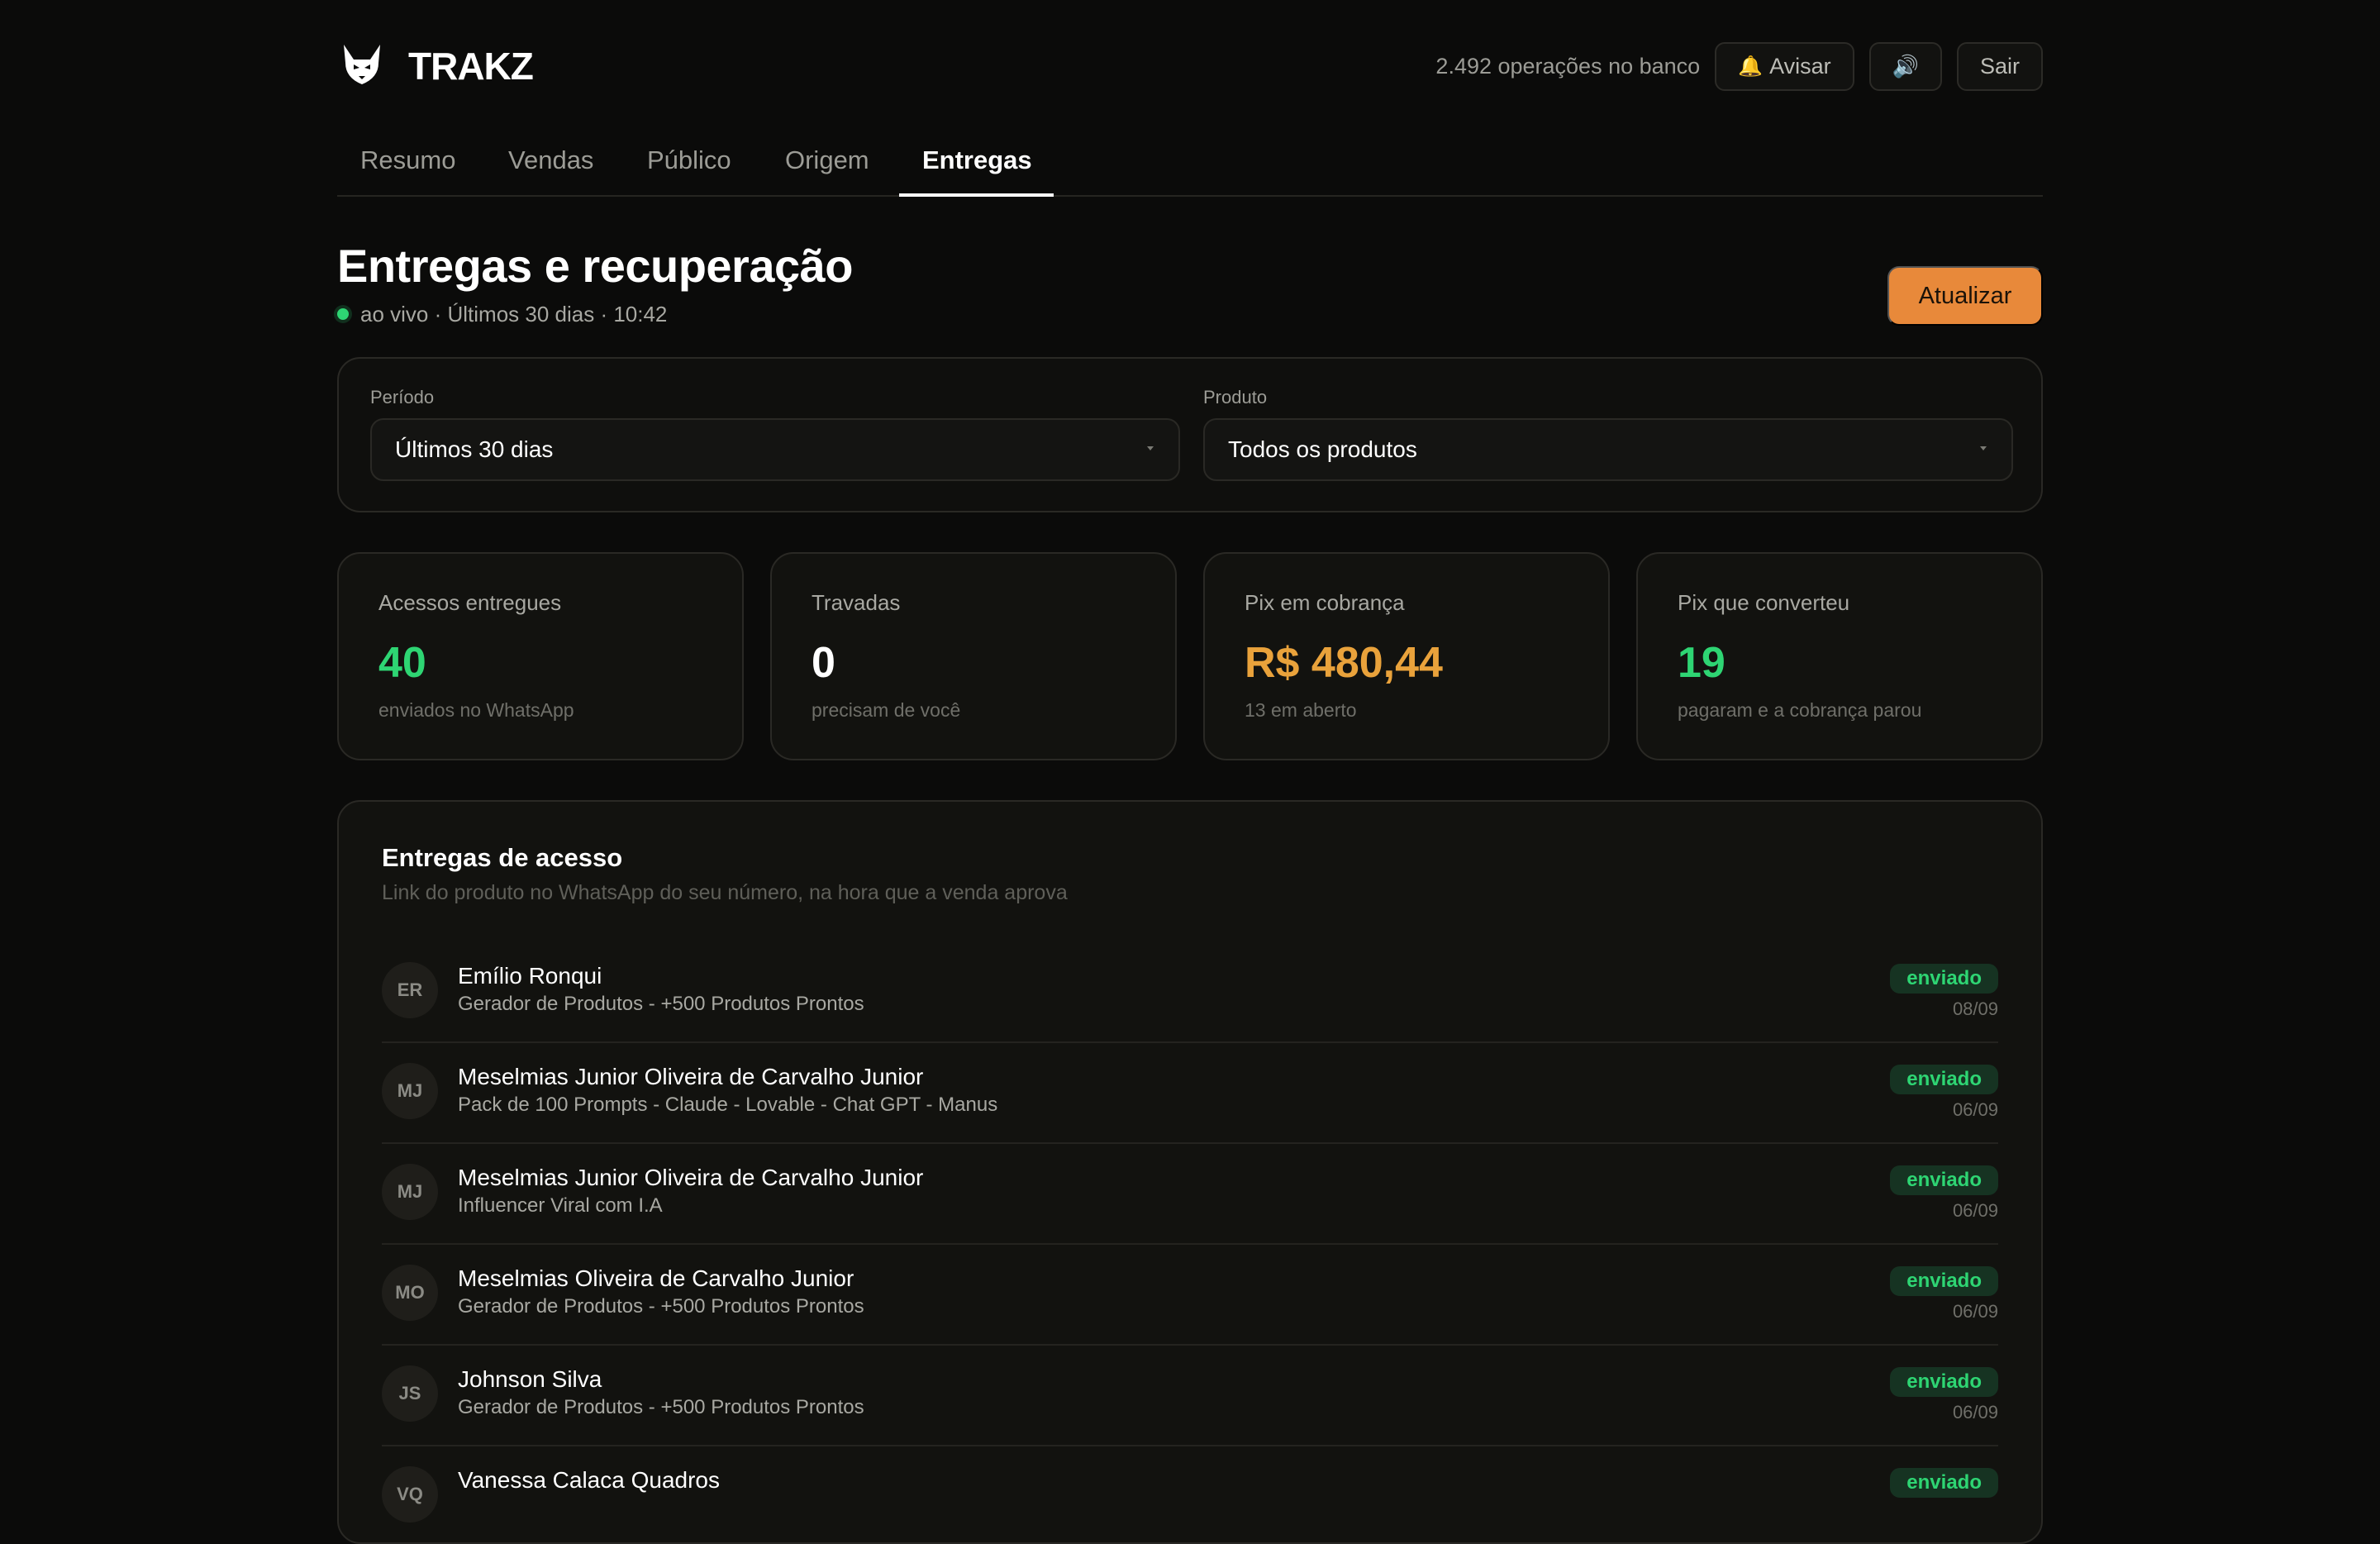  Describe the element at coordinates (530, 976) in the screenshot. I see `customer-name: Emílio Ronqui` at that location.